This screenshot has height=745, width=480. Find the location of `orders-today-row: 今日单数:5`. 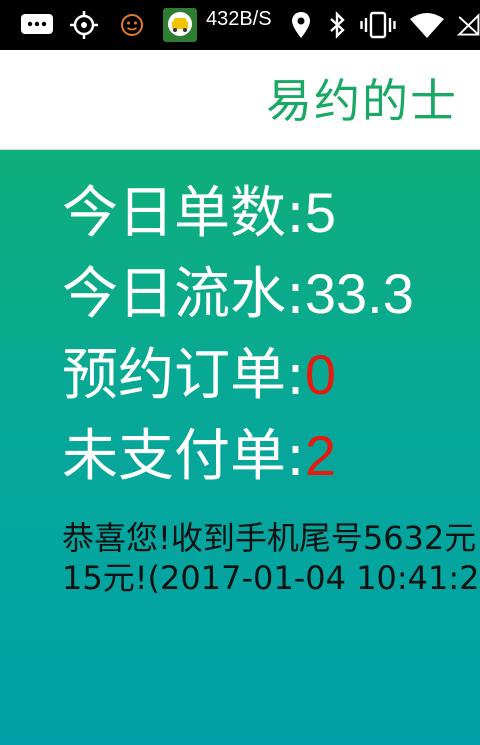

orders-today-row: 今日单数:5 is located at coordinates (199, 213).